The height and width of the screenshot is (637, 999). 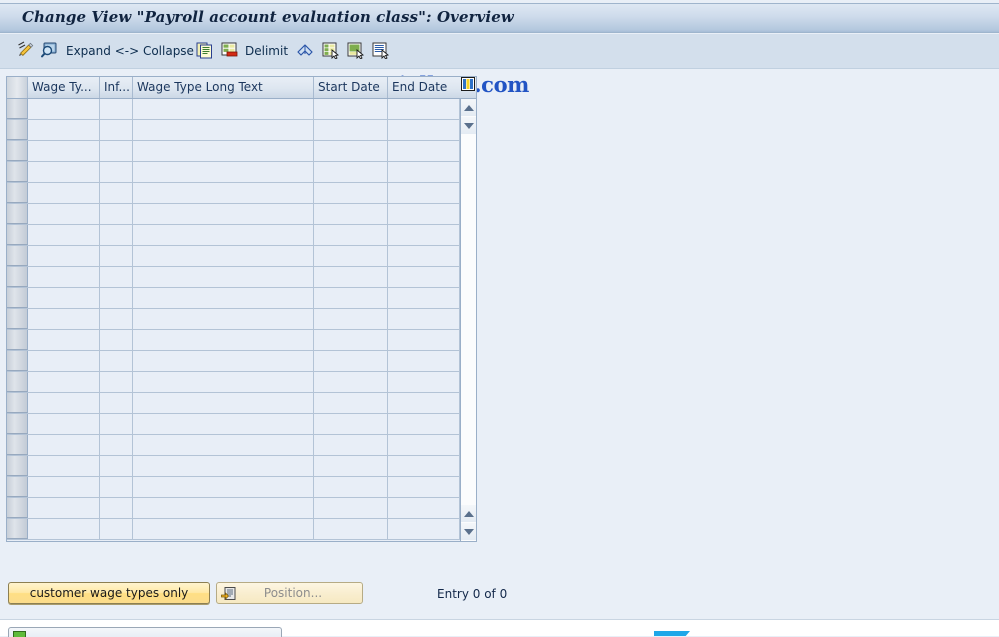 What do you see at coordinates (468, 125) in the screenshot?
I see `scroll-down-button` at bounding box center [468, 125].